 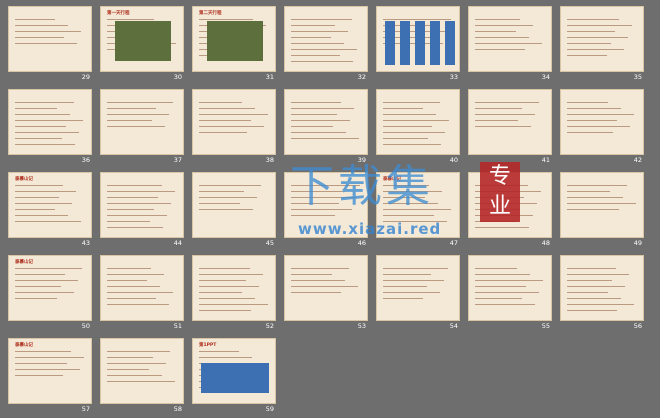 I want to click on slide-thumbnail: 53, so click(x=326, y=295).